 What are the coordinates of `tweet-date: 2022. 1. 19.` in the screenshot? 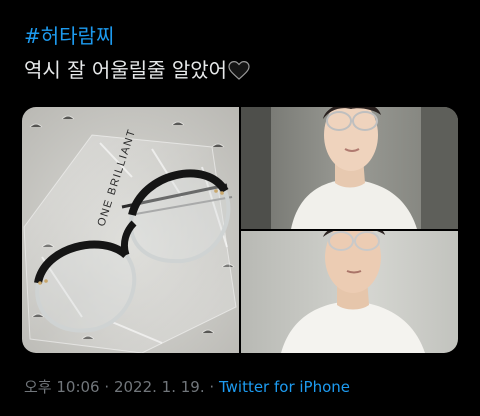 It's located at (159, 387).